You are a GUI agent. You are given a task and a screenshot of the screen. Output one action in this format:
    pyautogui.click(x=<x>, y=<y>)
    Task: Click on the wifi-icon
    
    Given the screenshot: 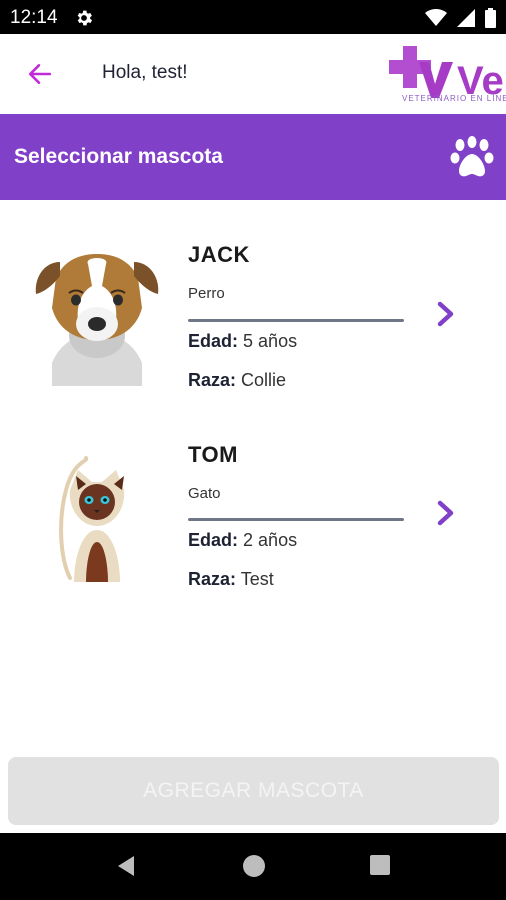 What is the action you would take?
    pyautogui.click(x=436, y=17)
    